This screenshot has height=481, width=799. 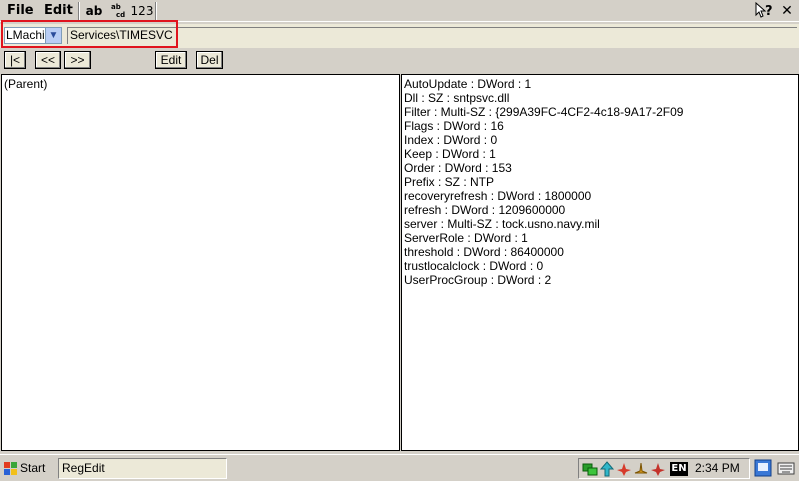 I want to click on abcd-icon: ab cd, so click(x=118, y=11).